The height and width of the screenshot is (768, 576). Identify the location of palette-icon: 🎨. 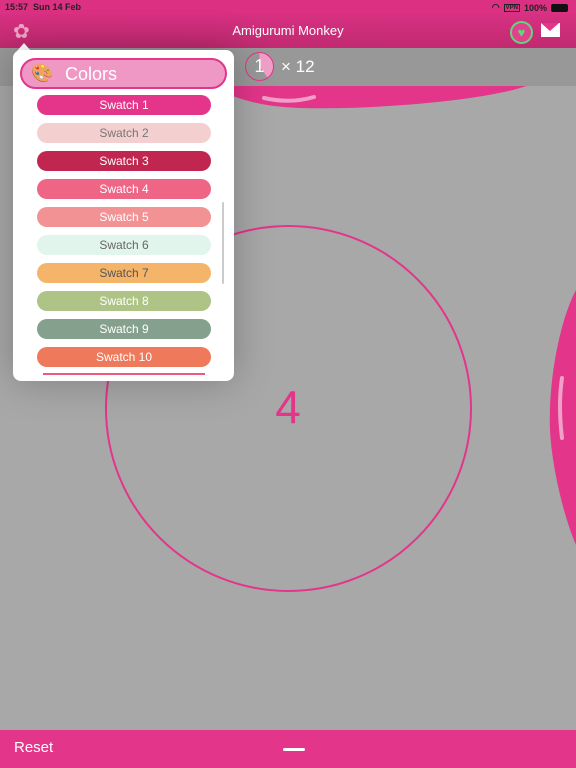
(42, 73).